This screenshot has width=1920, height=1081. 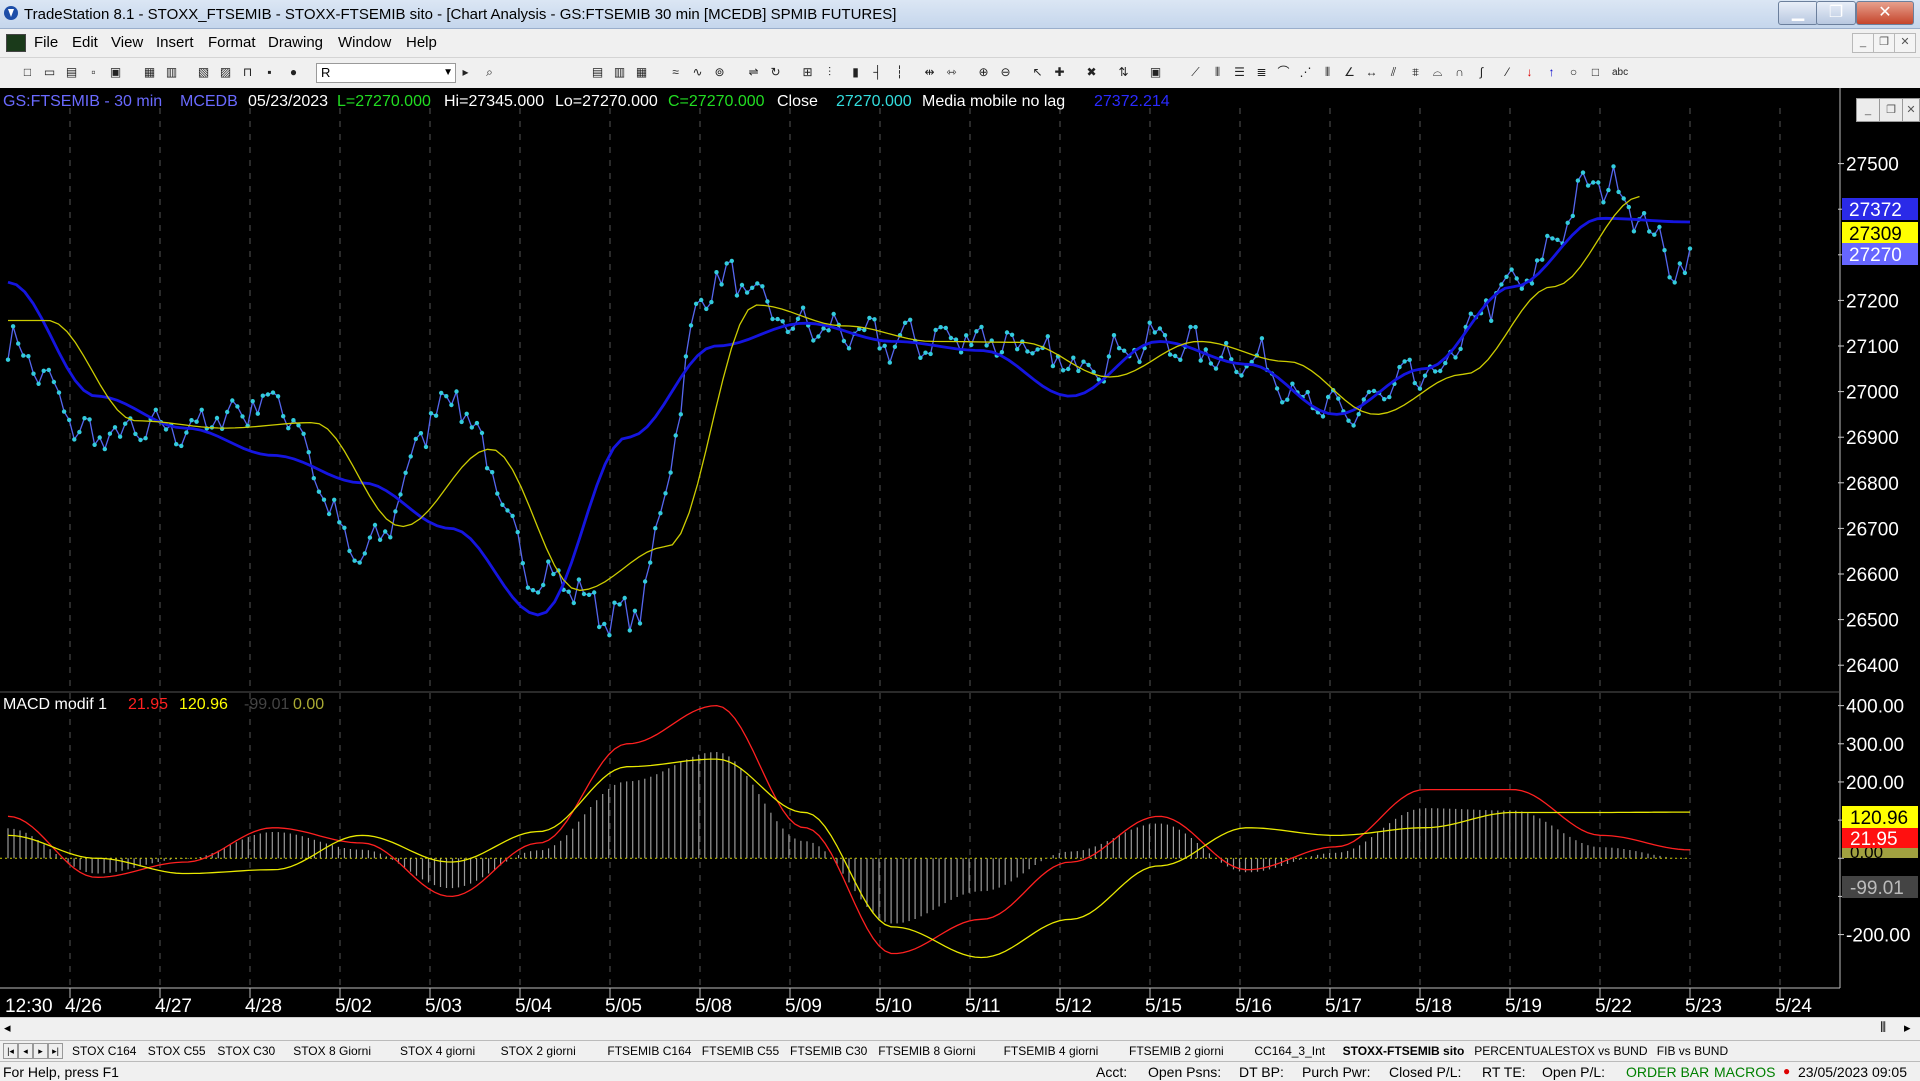 What do you see at coordinates (1595, 72) in the screenshot?
I see `rectangle-icon: □` at bounding box center [1595, 72].